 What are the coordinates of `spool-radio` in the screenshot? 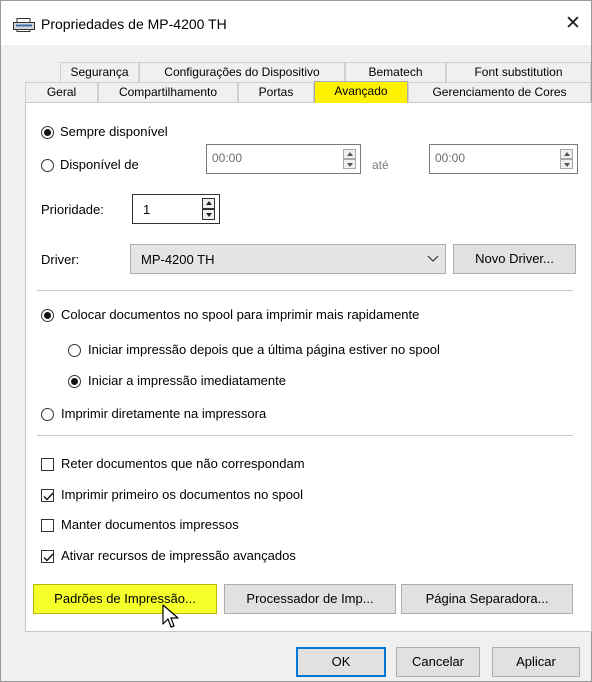 It's located at (47, 315).